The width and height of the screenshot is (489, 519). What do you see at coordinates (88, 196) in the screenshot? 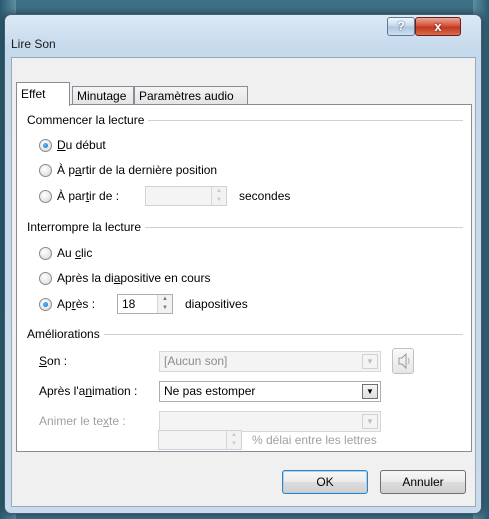
I see `radio-label: À partir de :` at bounding box center [88, 196].